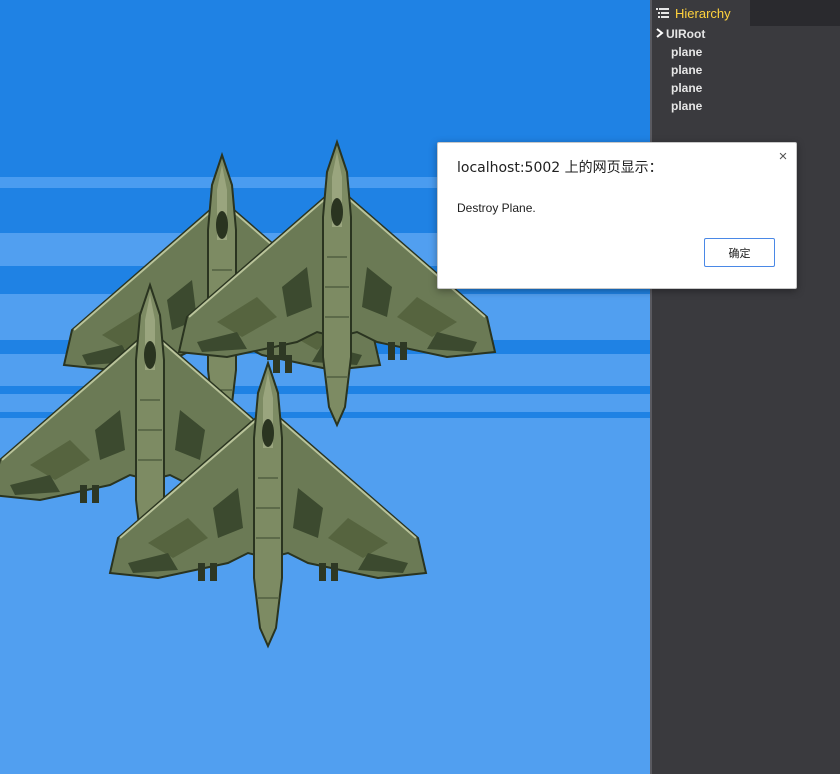  I want to click on alert-message: Destroy Plane., so click(496, 208).